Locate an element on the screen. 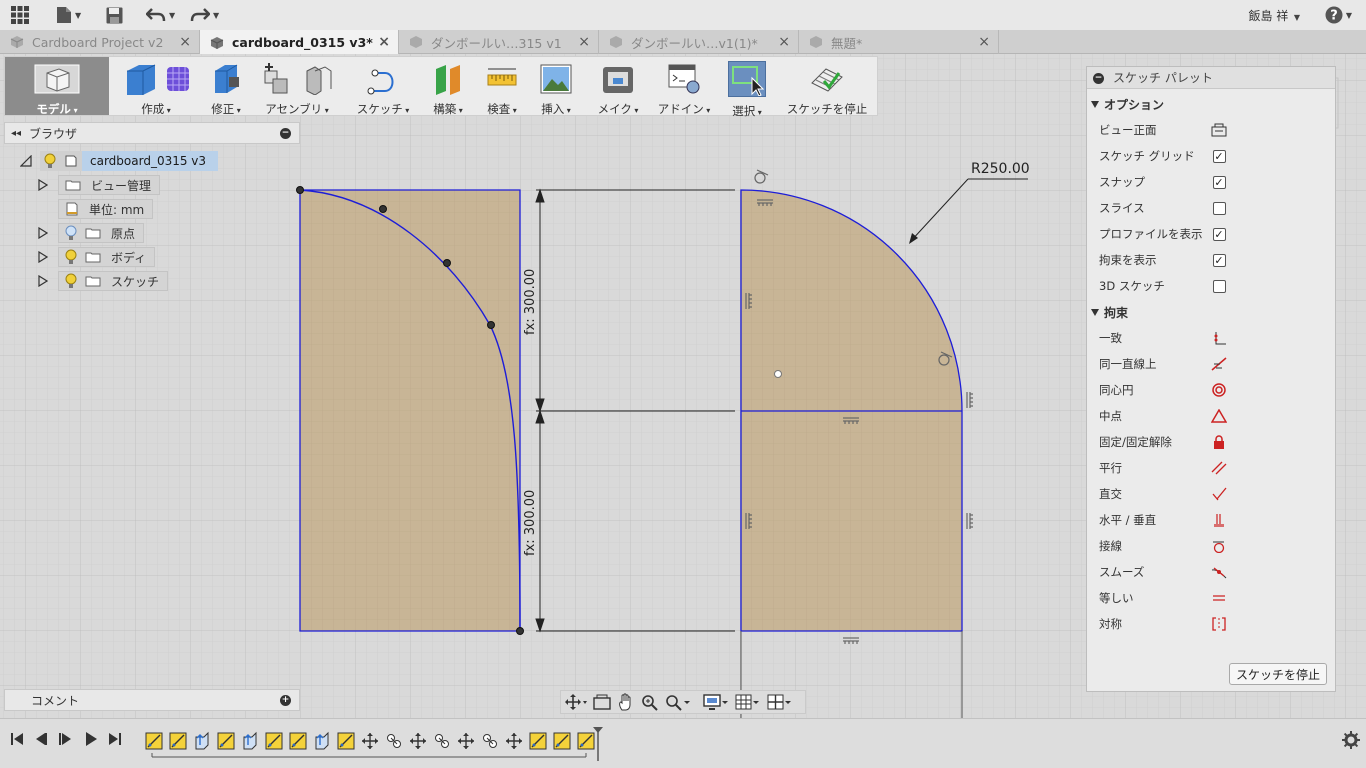 Image resolution: width=1366 pixels, height=768 pixels. constraint-horizontal-vertical: 水平 / 垂直 is located at coordinates (1210, 520).